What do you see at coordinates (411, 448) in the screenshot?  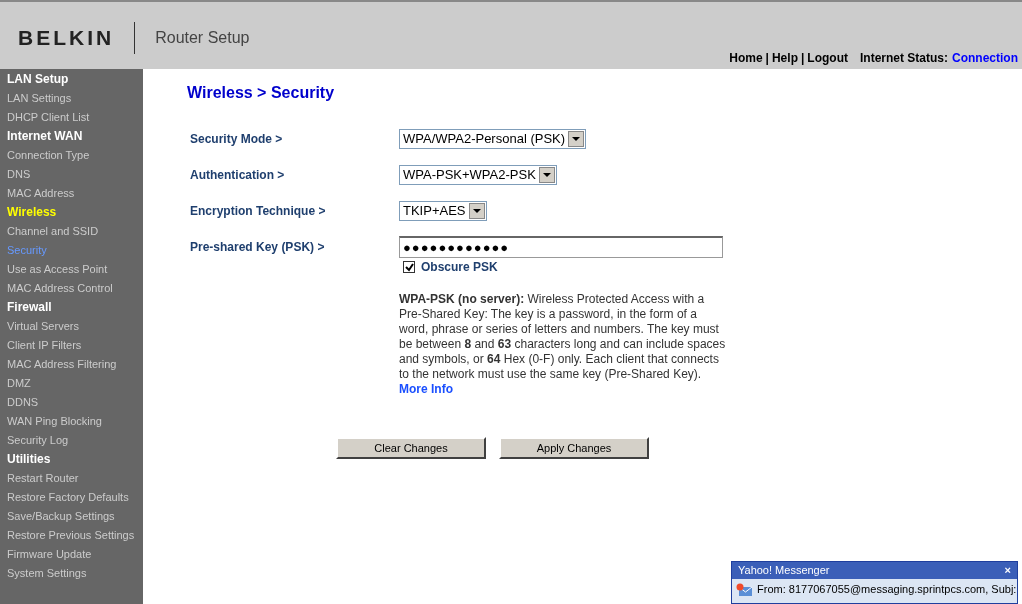 I see `action-button: Clear Changes` at bounding box center [411, 448].